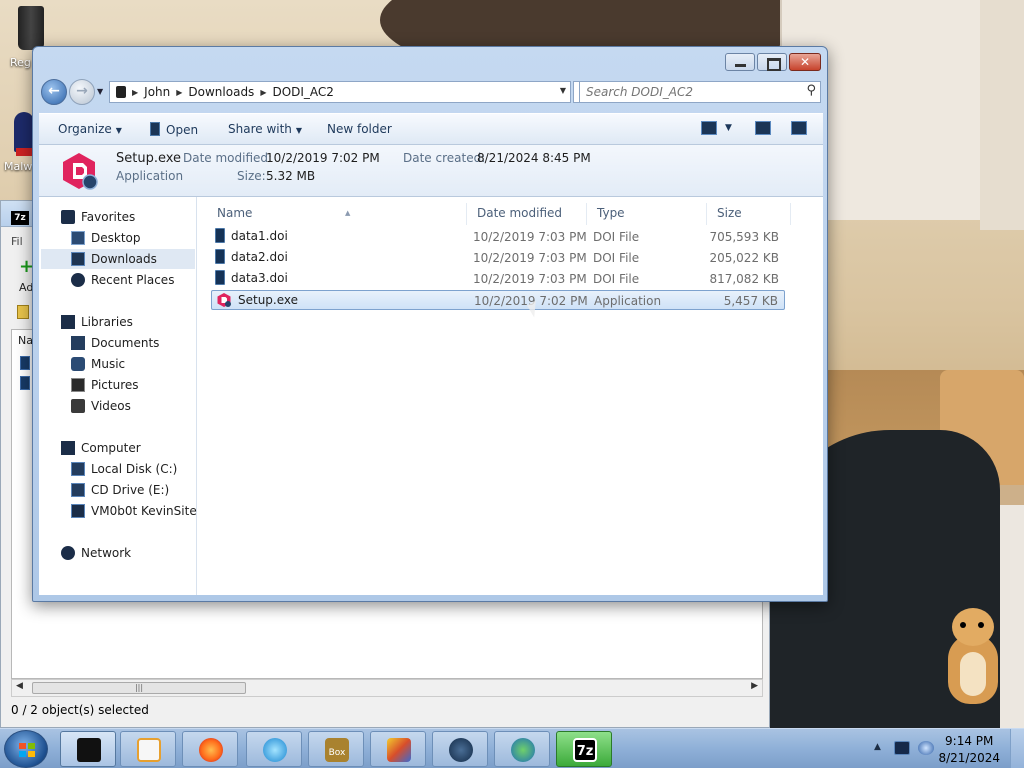 This screenshot has width=1024, height=768. I want to click on nav-videos: Videos, so click(101, 406).